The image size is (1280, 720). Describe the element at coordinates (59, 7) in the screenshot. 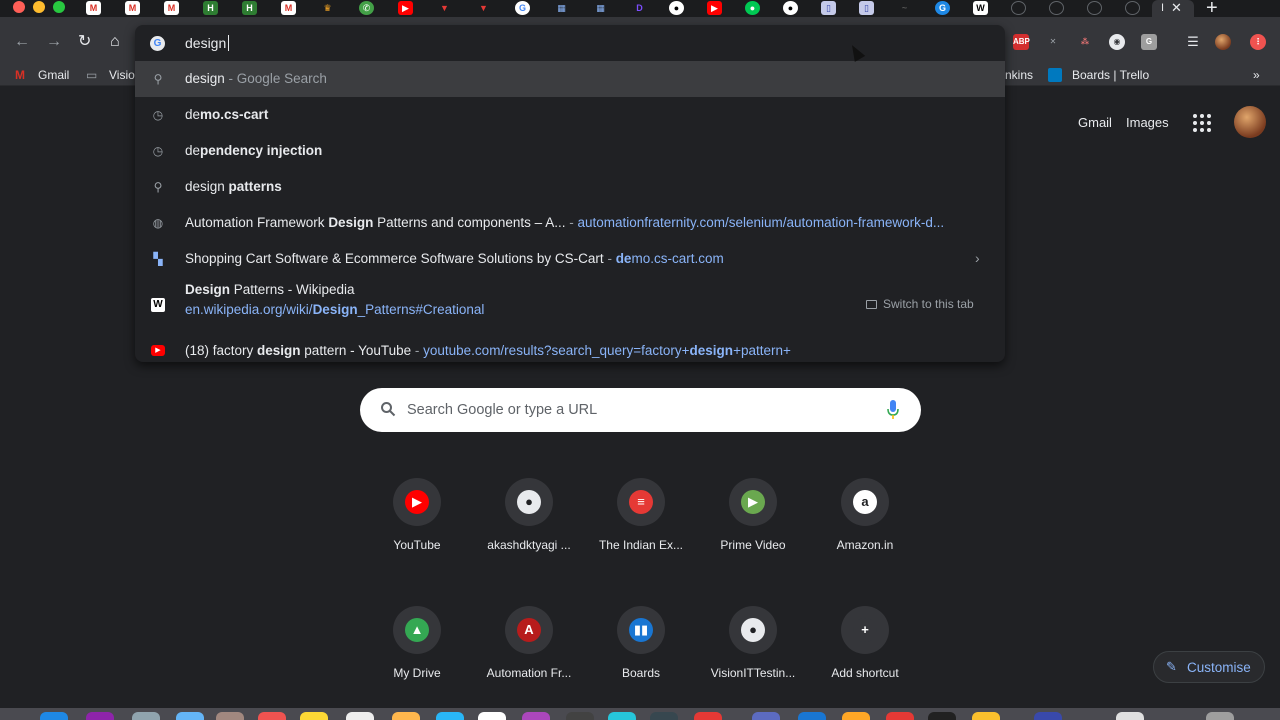

I see `maximize-window-button` at that location.